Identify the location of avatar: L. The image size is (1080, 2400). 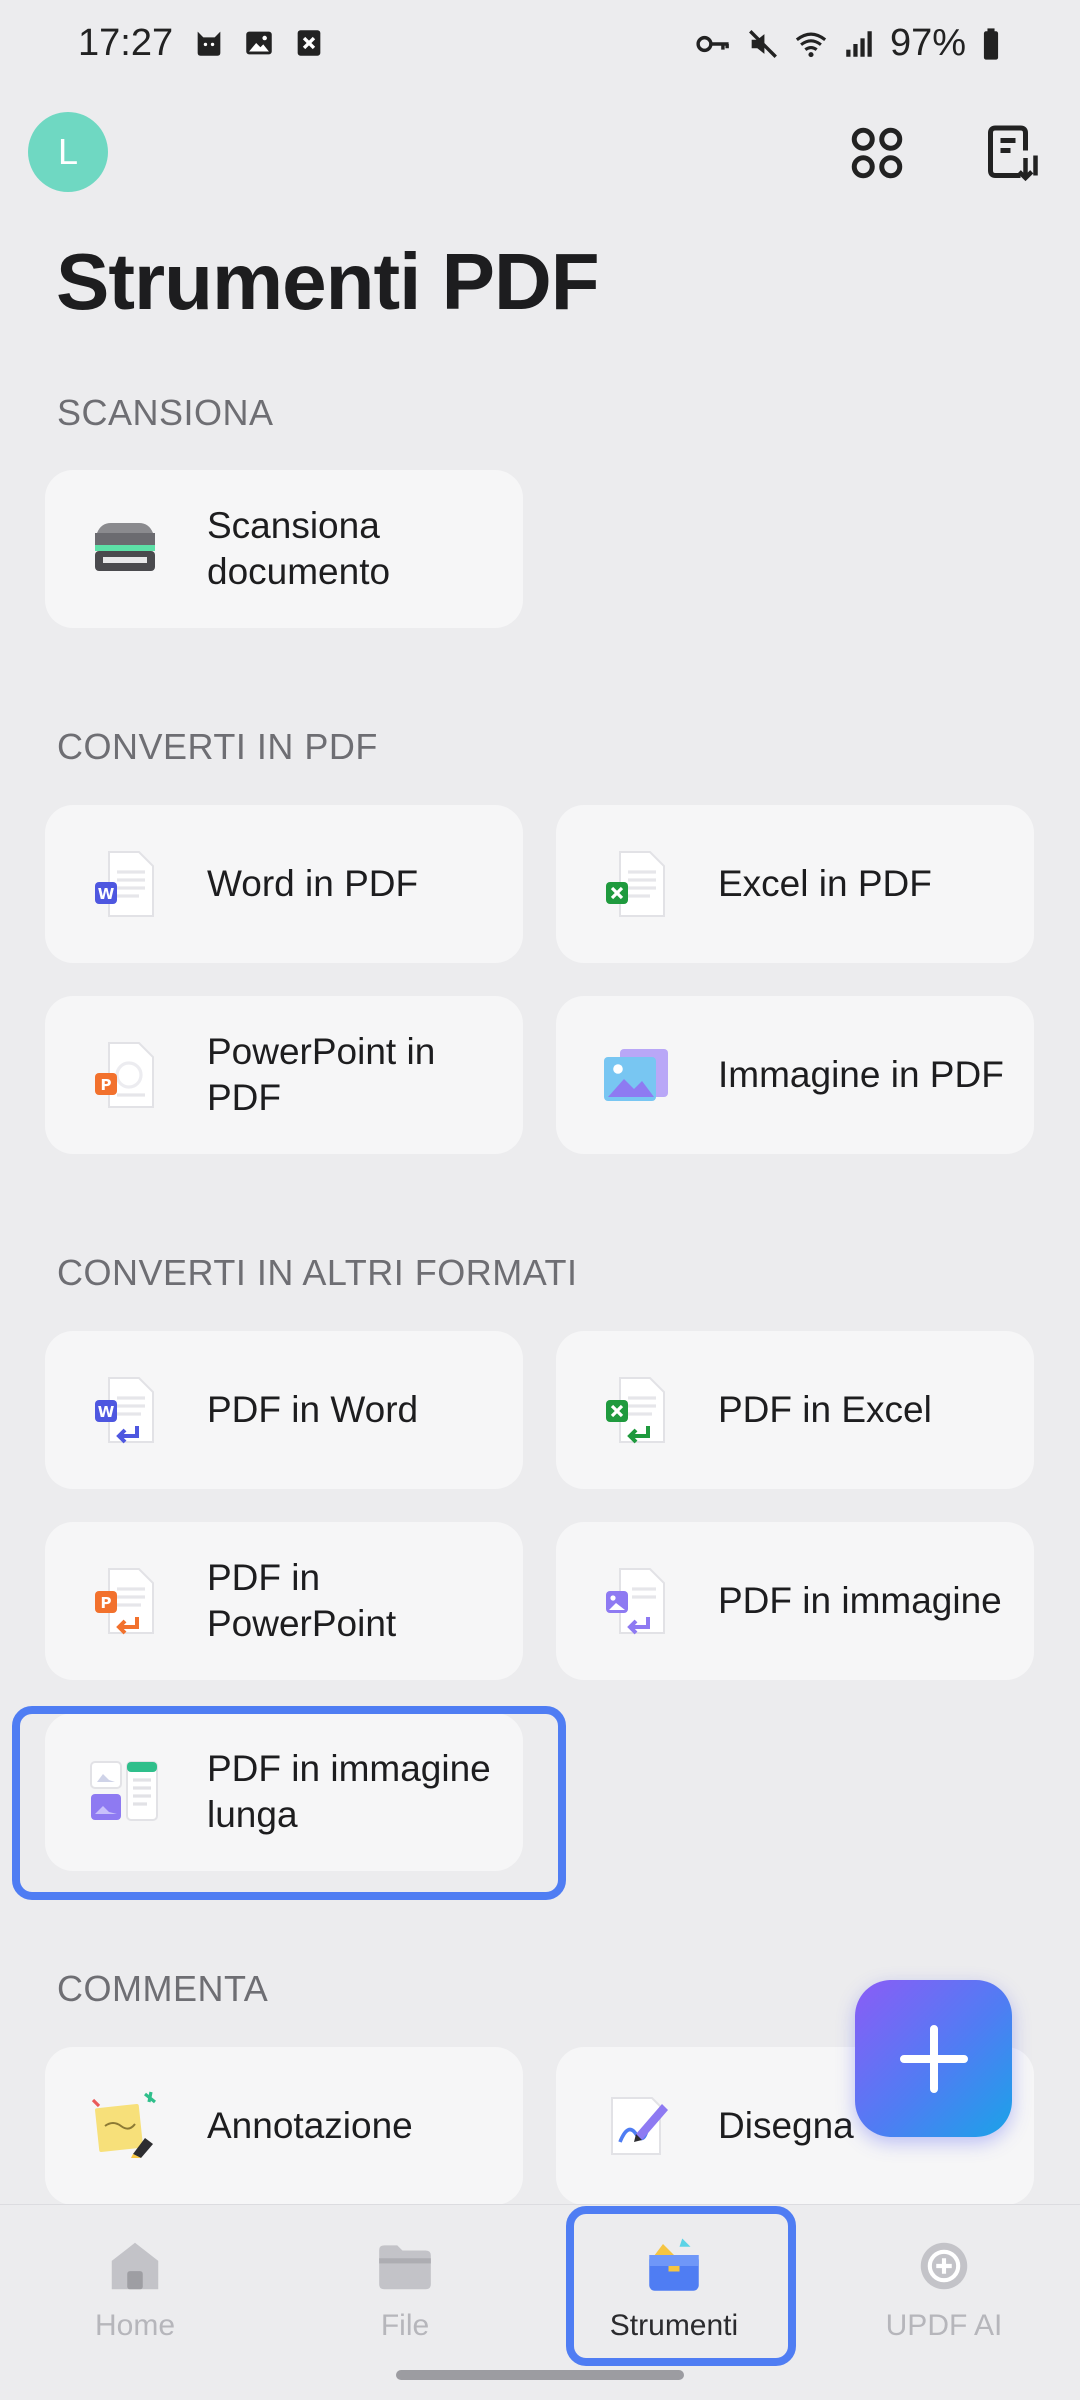
(68, 152).